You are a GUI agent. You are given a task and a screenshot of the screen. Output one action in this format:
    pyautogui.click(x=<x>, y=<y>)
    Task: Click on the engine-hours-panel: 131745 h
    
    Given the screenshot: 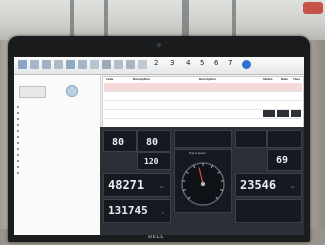 What is the action you would take?
    pyautogui.click(x=137, y=211)
    